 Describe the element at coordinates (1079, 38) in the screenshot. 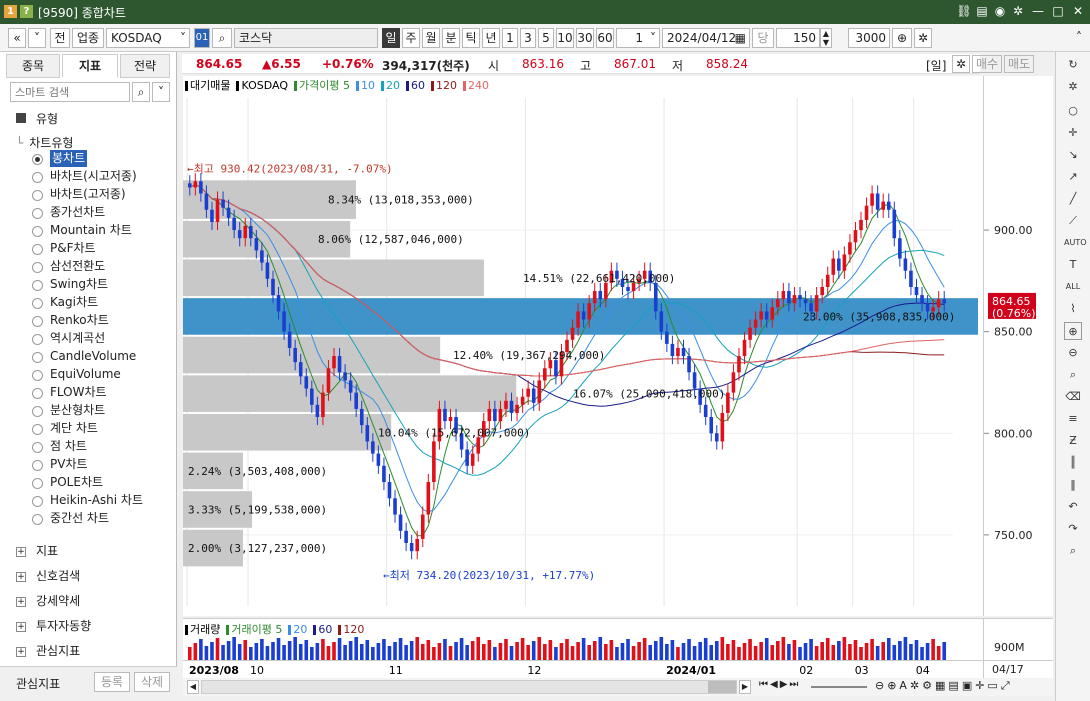

I see `collapse-icon: ˄` at that location.